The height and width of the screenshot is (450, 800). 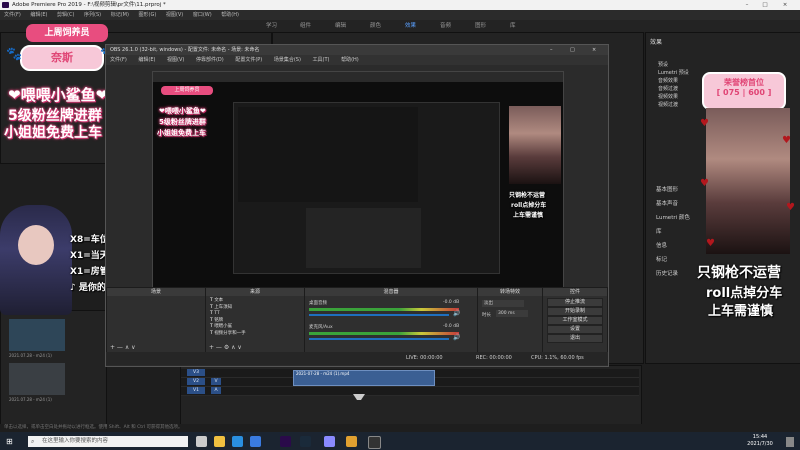 I want to click on panel-item: 基本声音, so click(x=681, y=204).